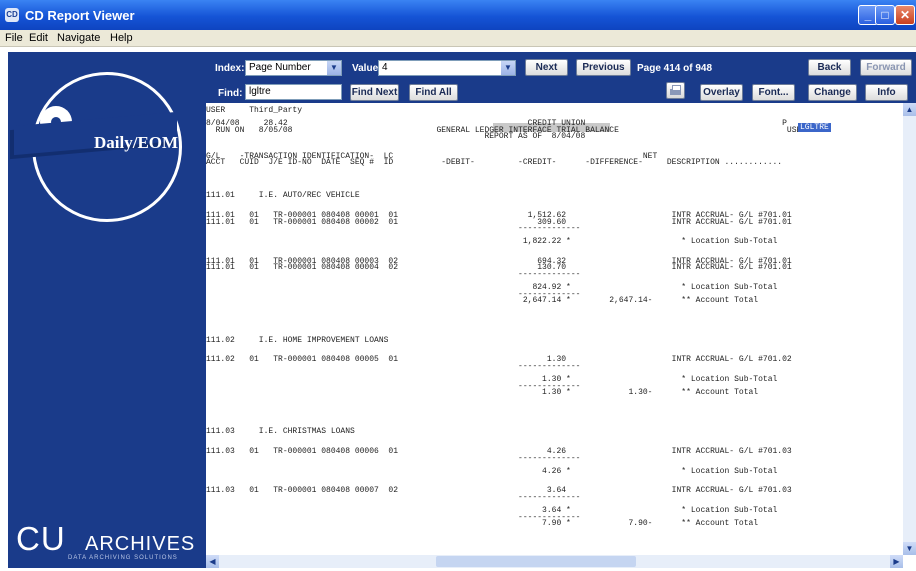 The width and height of the screenshot is (916, 571). Describe the element at coordinates (458, 15) in the screenshot. I see `title-bar: CD CD Report Viewer _ □ ✕` at that location.